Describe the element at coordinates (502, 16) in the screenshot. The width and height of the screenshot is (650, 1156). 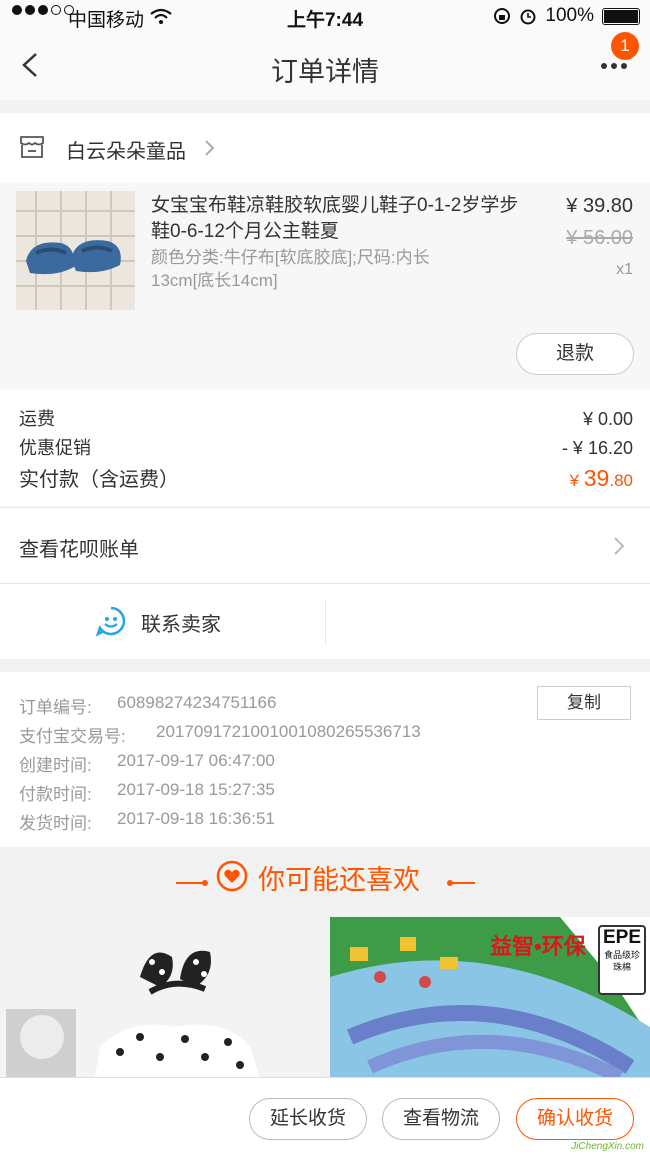
I see `orientation-lock-icon` at that location.